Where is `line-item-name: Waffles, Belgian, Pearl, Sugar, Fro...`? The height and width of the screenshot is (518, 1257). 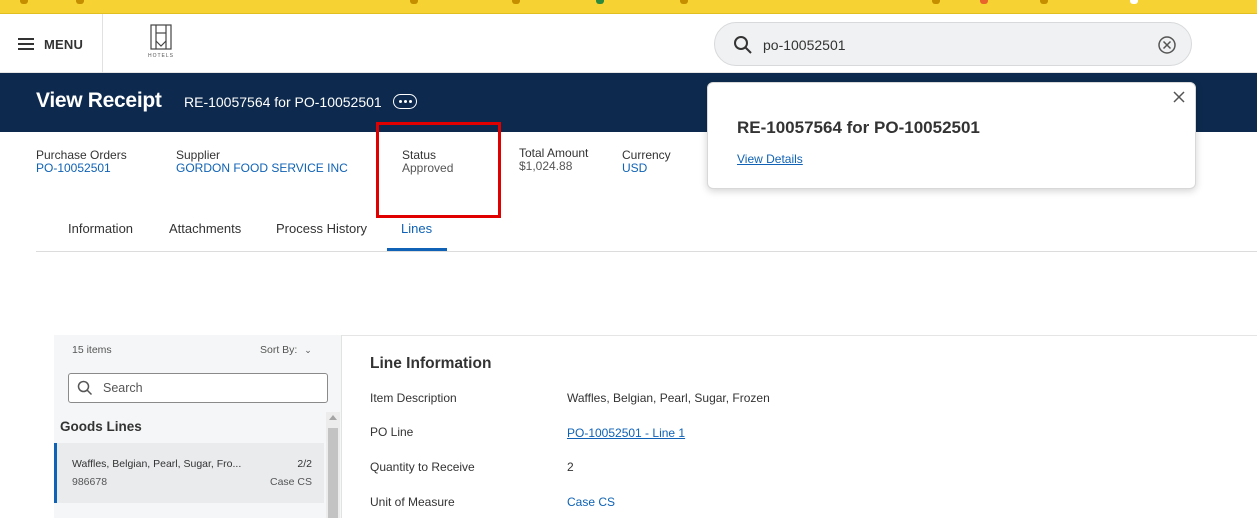 line-item-name: Waffles, Belgian, Pearl, Sugar, Fro... is located at coordinates (157, 464).